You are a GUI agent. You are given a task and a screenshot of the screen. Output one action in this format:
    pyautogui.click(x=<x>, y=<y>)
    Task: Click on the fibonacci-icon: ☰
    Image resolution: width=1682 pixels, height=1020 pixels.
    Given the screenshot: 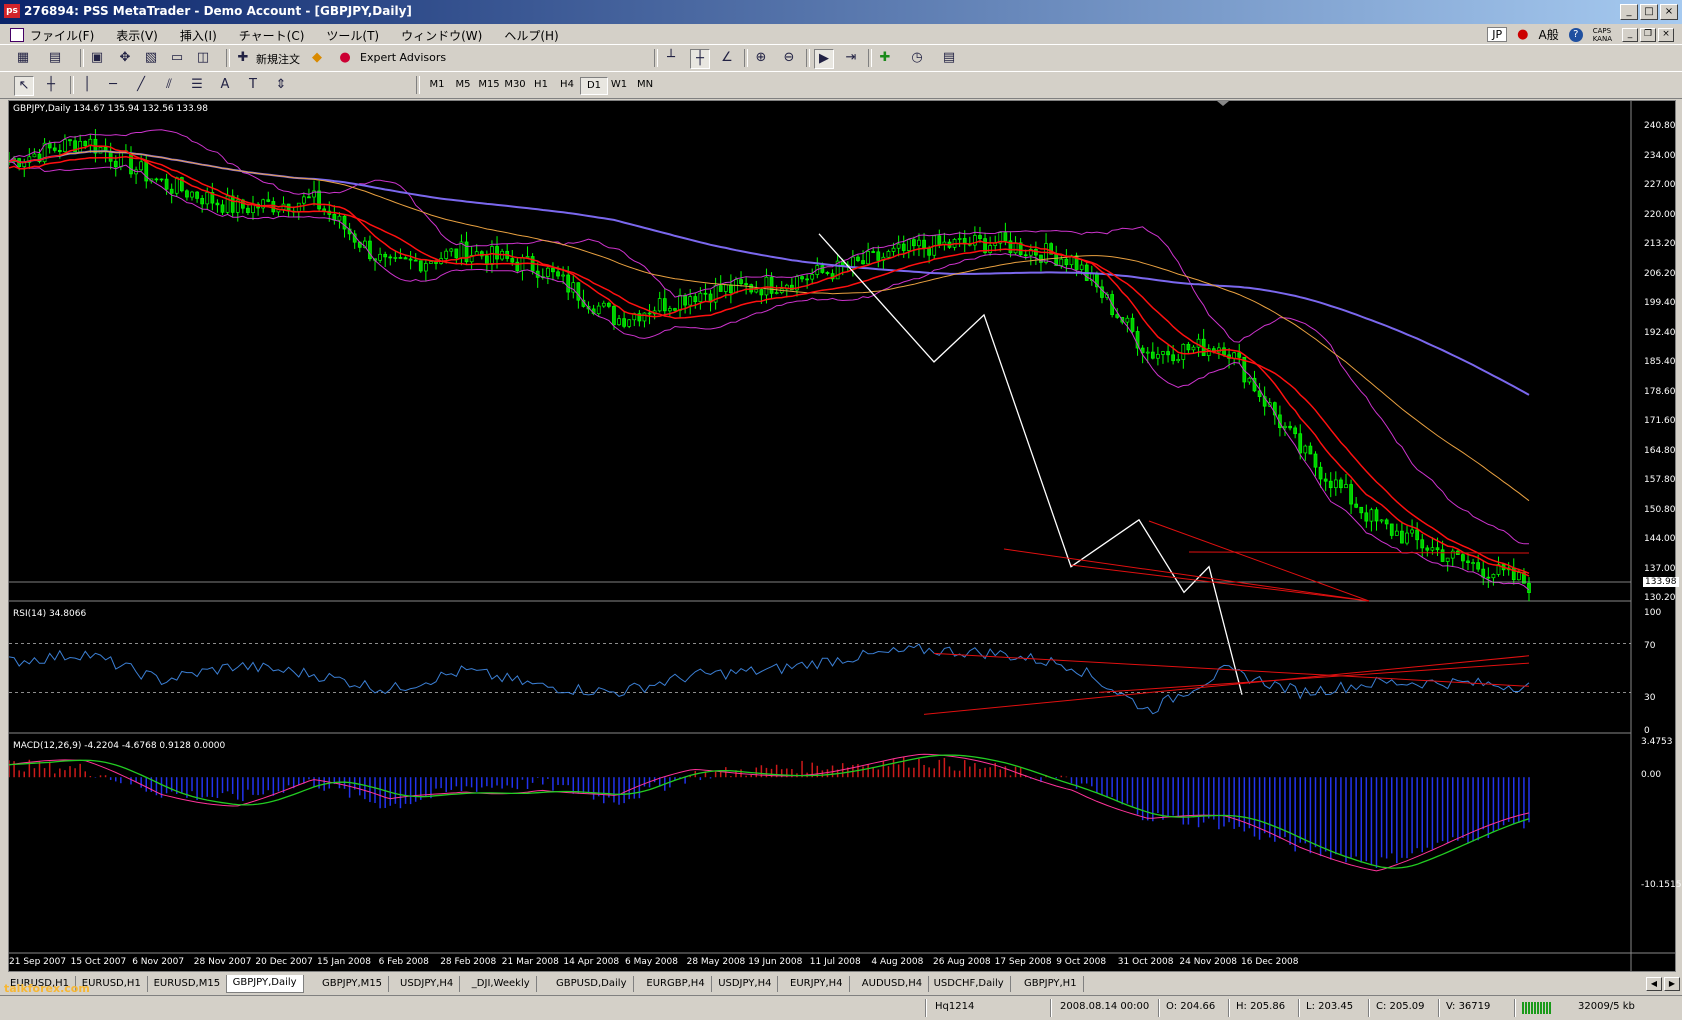 What is the action you would take?
    pyautogui.click(x=197, y=85)
    